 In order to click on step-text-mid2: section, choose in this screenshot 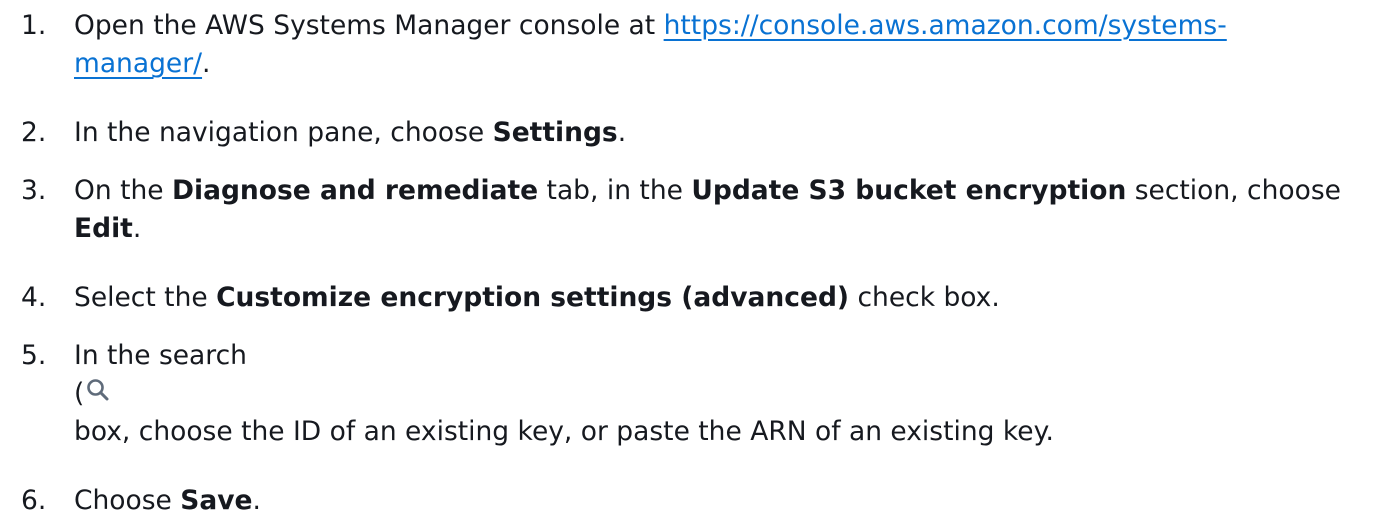, I will do `click(1233, 190)`.